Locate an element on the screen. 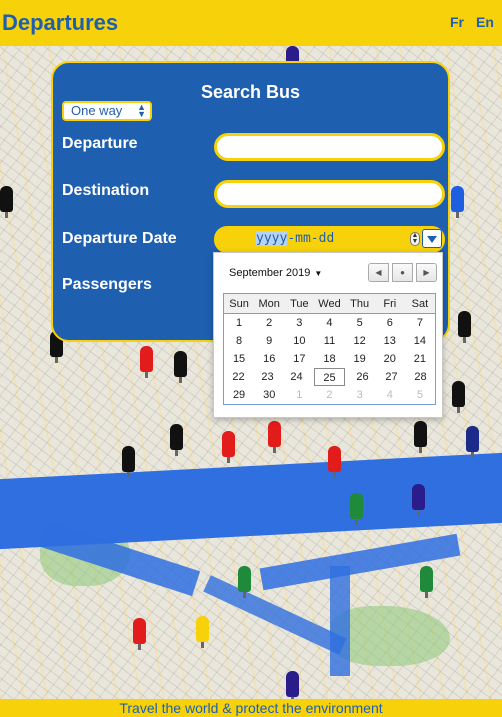 Image resolution: width=502 pixels, height=717 pixels. calendar-day: 8 is located at coordinates (239, 341).